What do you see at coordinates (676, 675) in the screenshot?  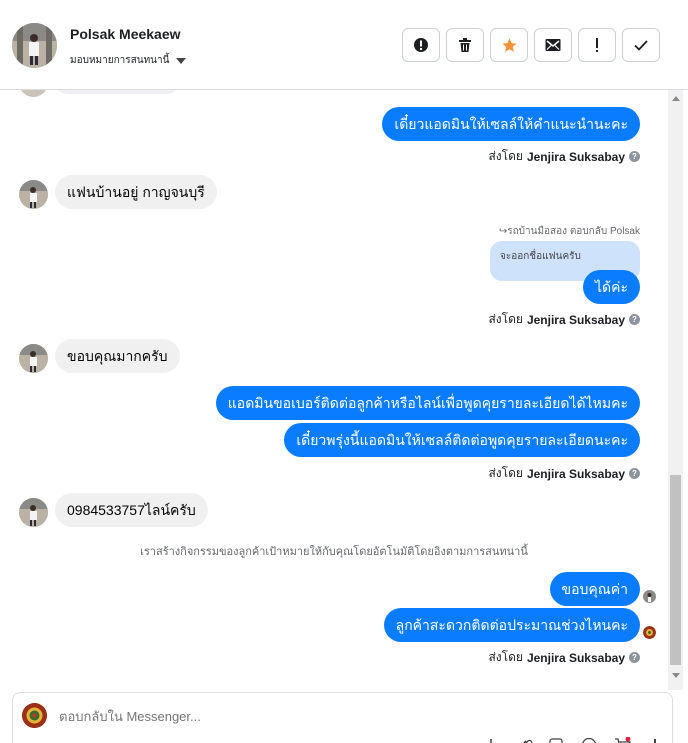 I see `scroll-down-arrow-icon` at bounding box center [676, 675].